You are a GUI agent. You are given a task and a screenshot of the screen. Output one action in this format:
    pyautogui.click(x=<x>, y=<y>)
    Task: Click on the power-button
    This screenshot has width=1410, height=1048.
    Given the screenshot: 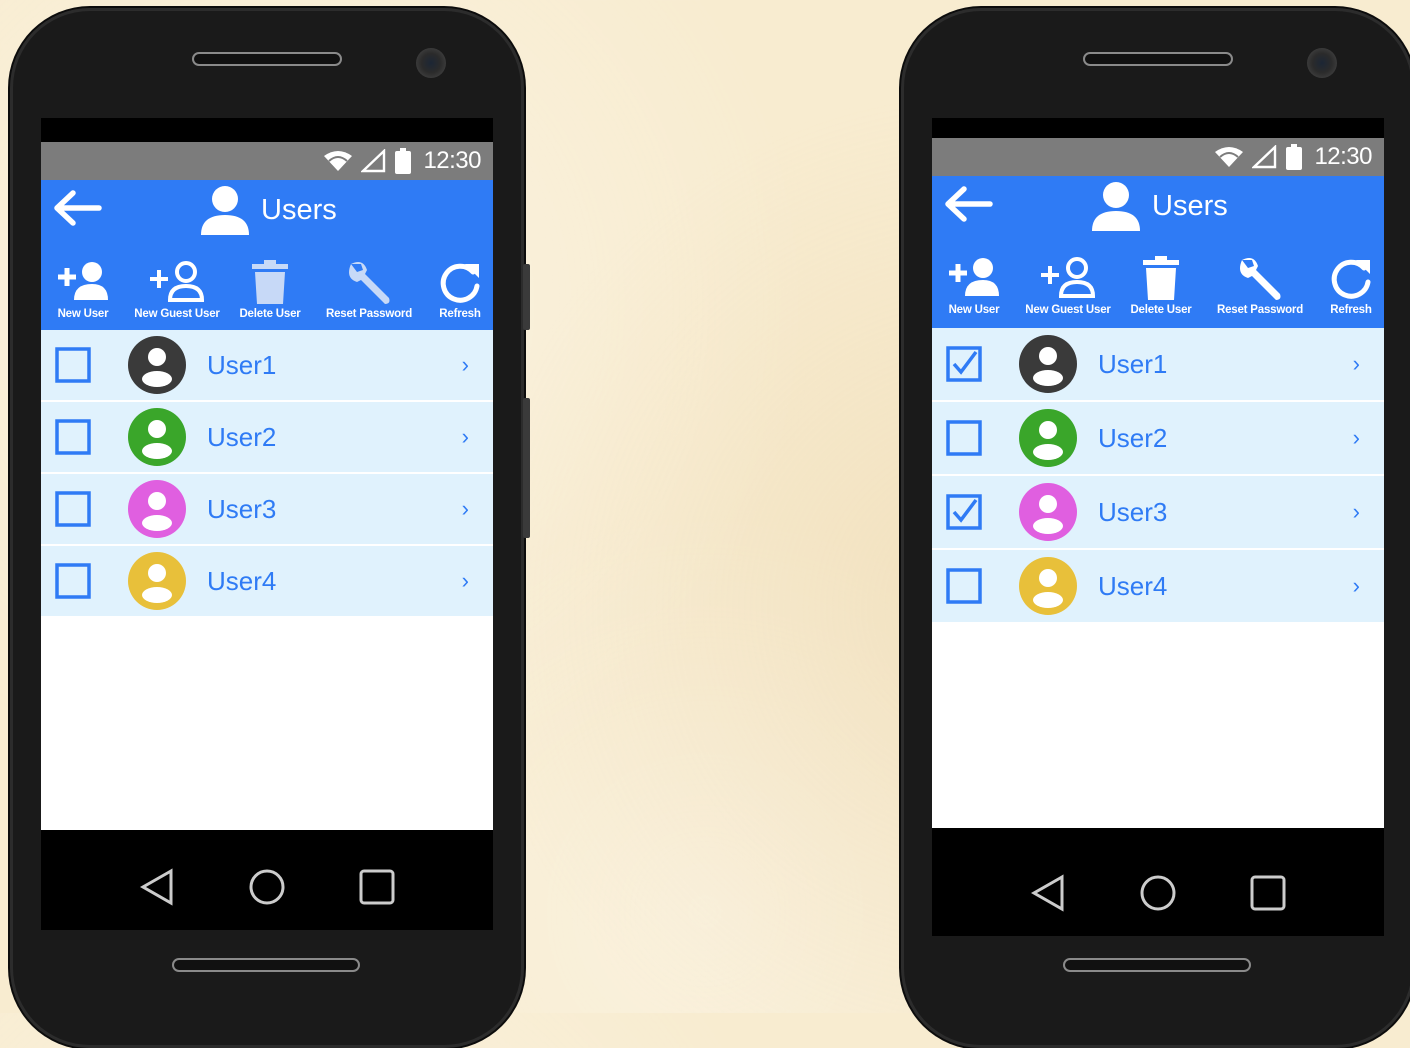 What is the action you would take?
    pyautogui.click(x=526, y=468)
    